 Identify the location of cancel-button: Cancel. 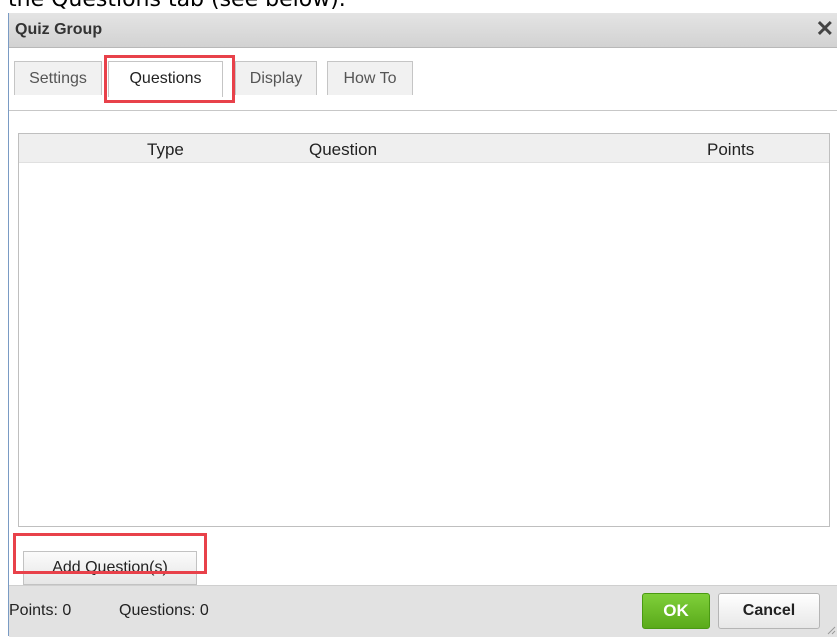
(769, 611).